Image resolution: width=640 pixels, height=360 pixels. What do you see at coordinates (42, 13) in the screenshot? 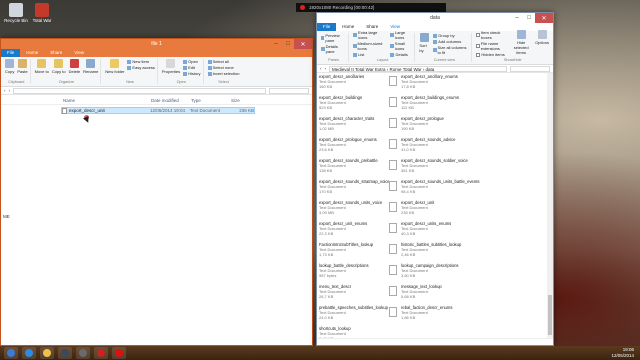
I see `total-war-desktop-icon: Total War` at bounding box center [42, 13].